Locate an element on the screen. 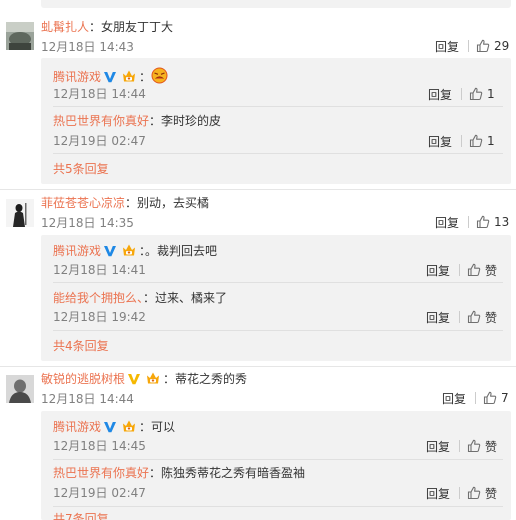  reply-time: 12月18日 19:42 is located at coordinates (99, 317).